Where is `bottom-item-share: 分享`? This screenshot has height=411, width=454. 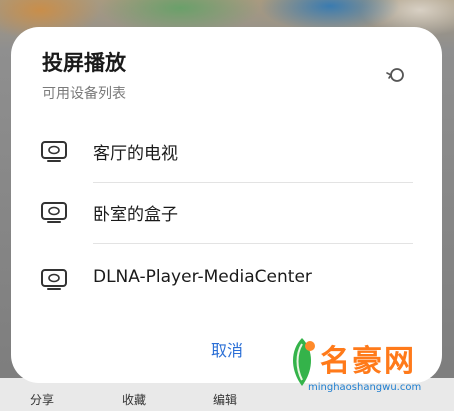 bottom-item-share: 分享 is located at coordinates (42, 399).